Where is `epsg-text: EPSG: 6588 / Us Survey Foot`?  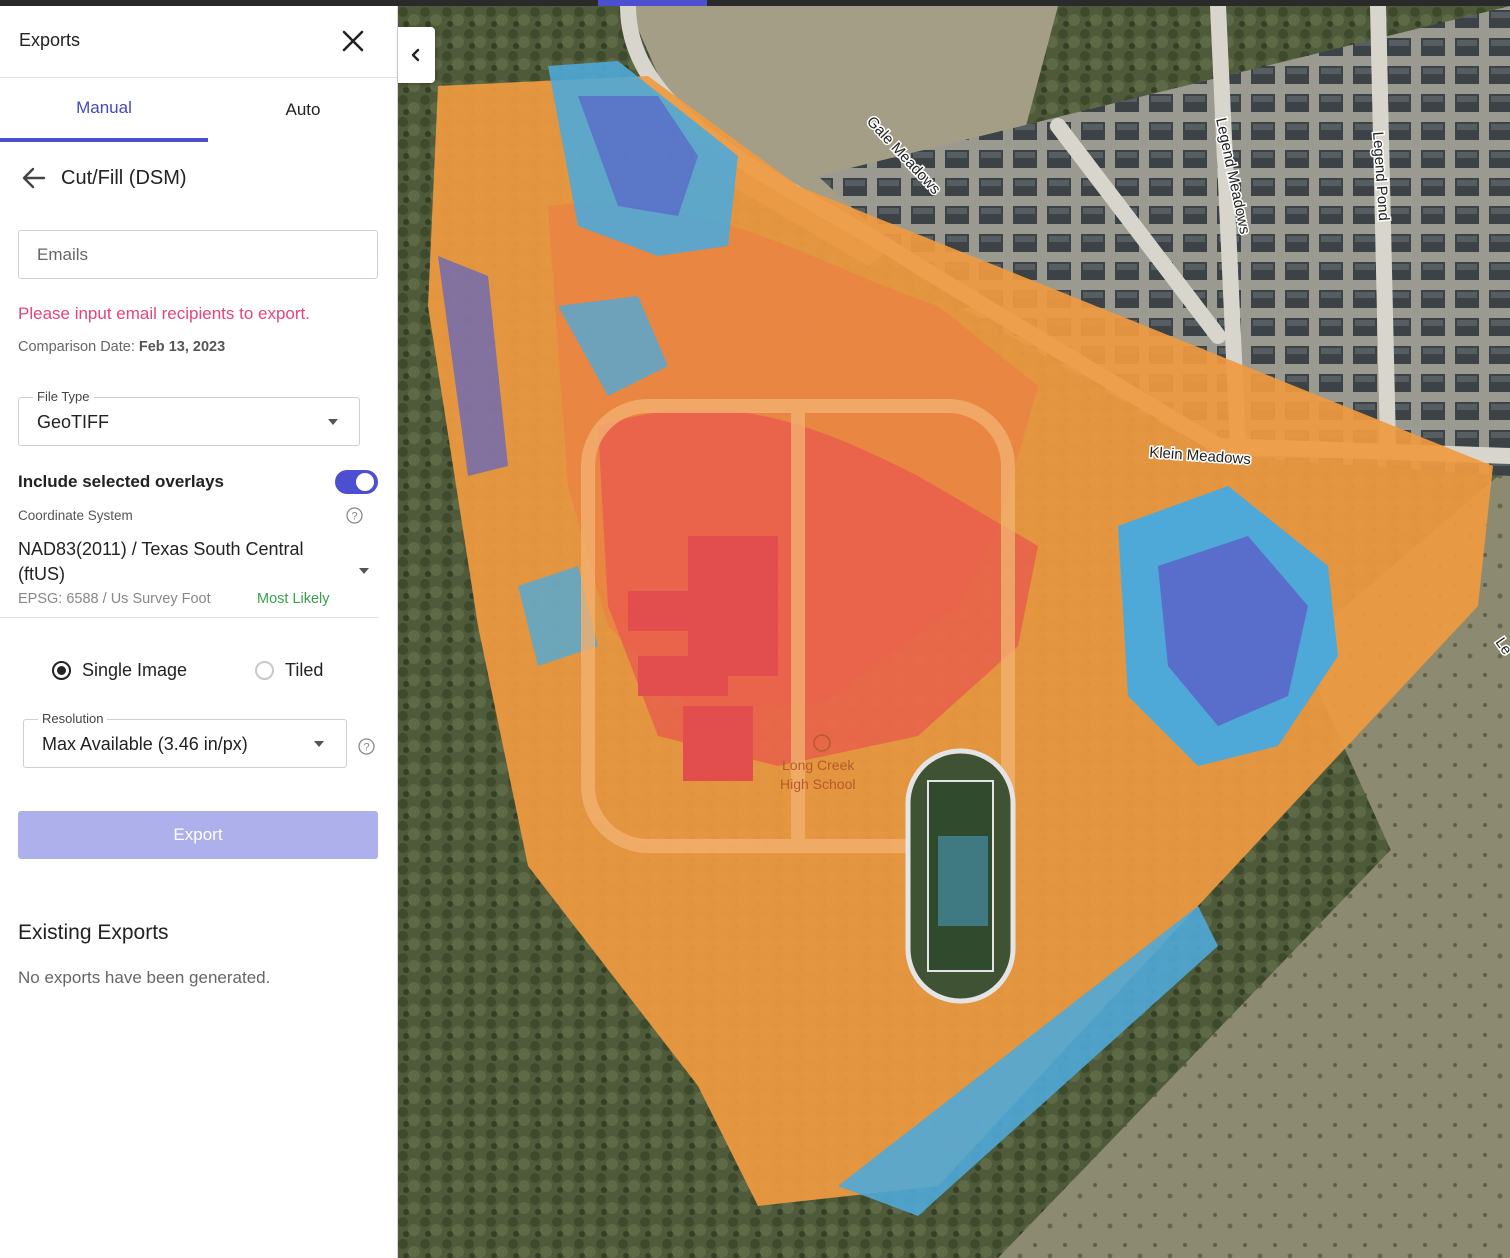 epsg-text: EPSG: 6588 / Us Survey Foot is located at coordinates (114, 599).